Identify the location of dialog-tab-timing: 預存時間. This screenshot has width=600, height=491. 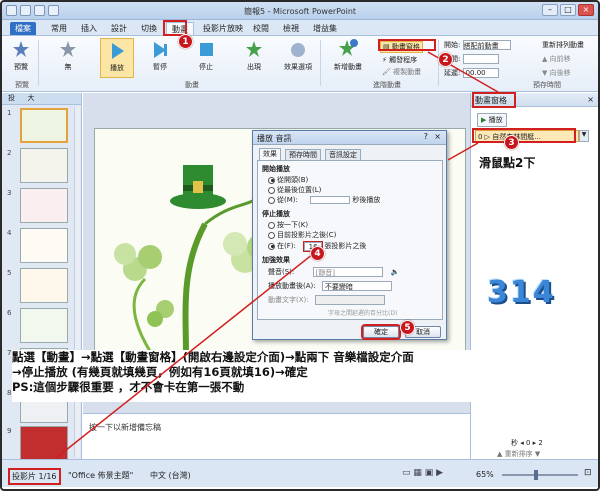
(303, 154).